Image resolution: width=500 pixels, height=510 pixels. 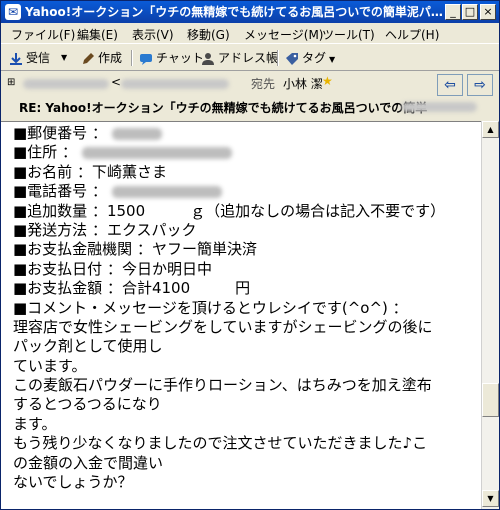 What do you see at coordinates (490, 498) in the screenshot?
I see `scroll-down-button: ▼` at bounding box center [490, 498].